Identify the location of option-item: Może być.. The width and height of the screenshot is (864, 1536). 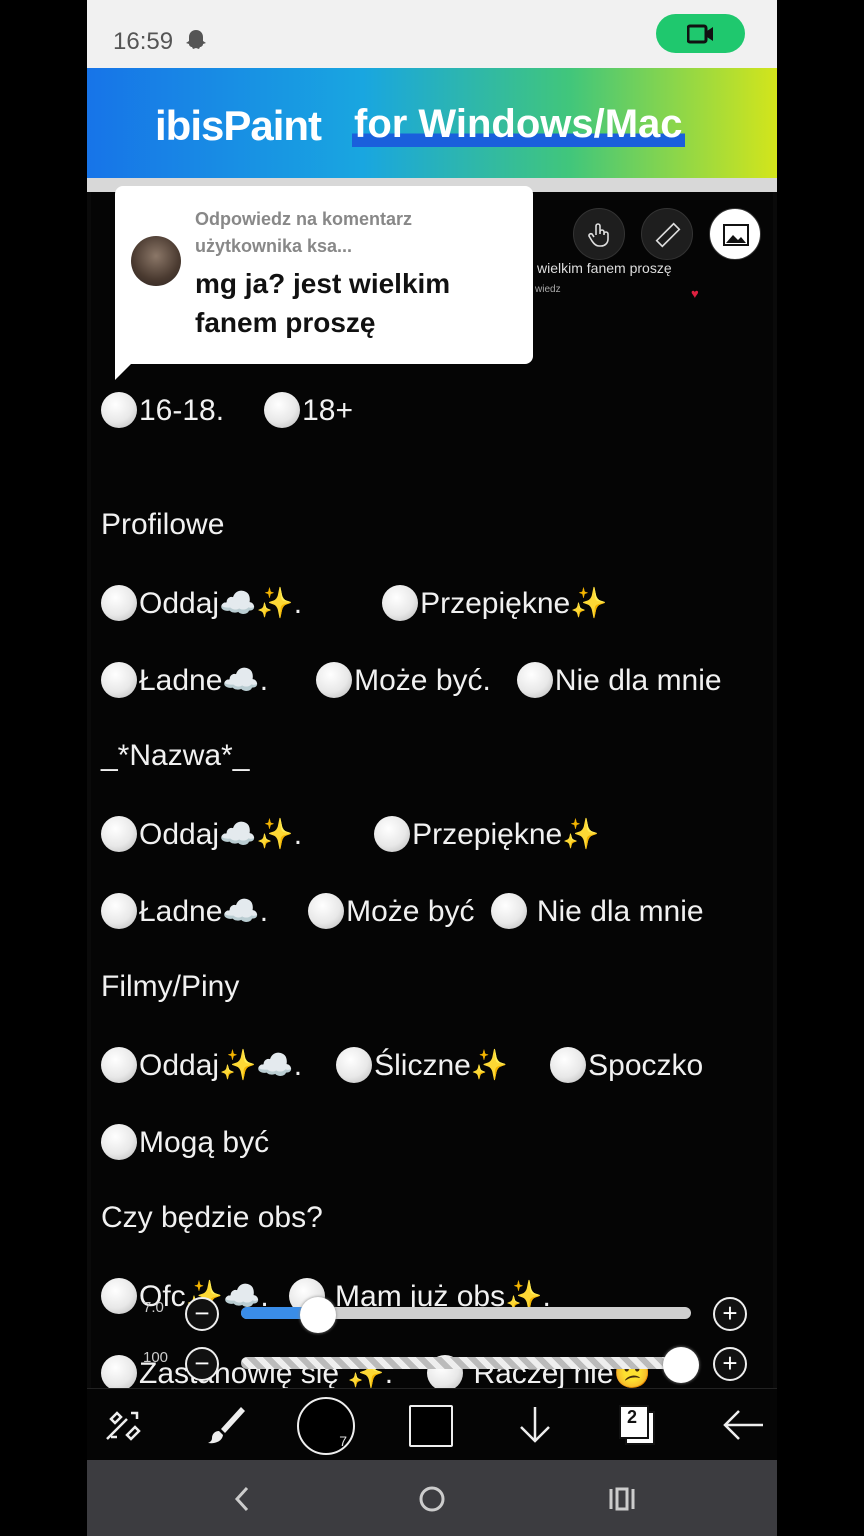
(403, 680).